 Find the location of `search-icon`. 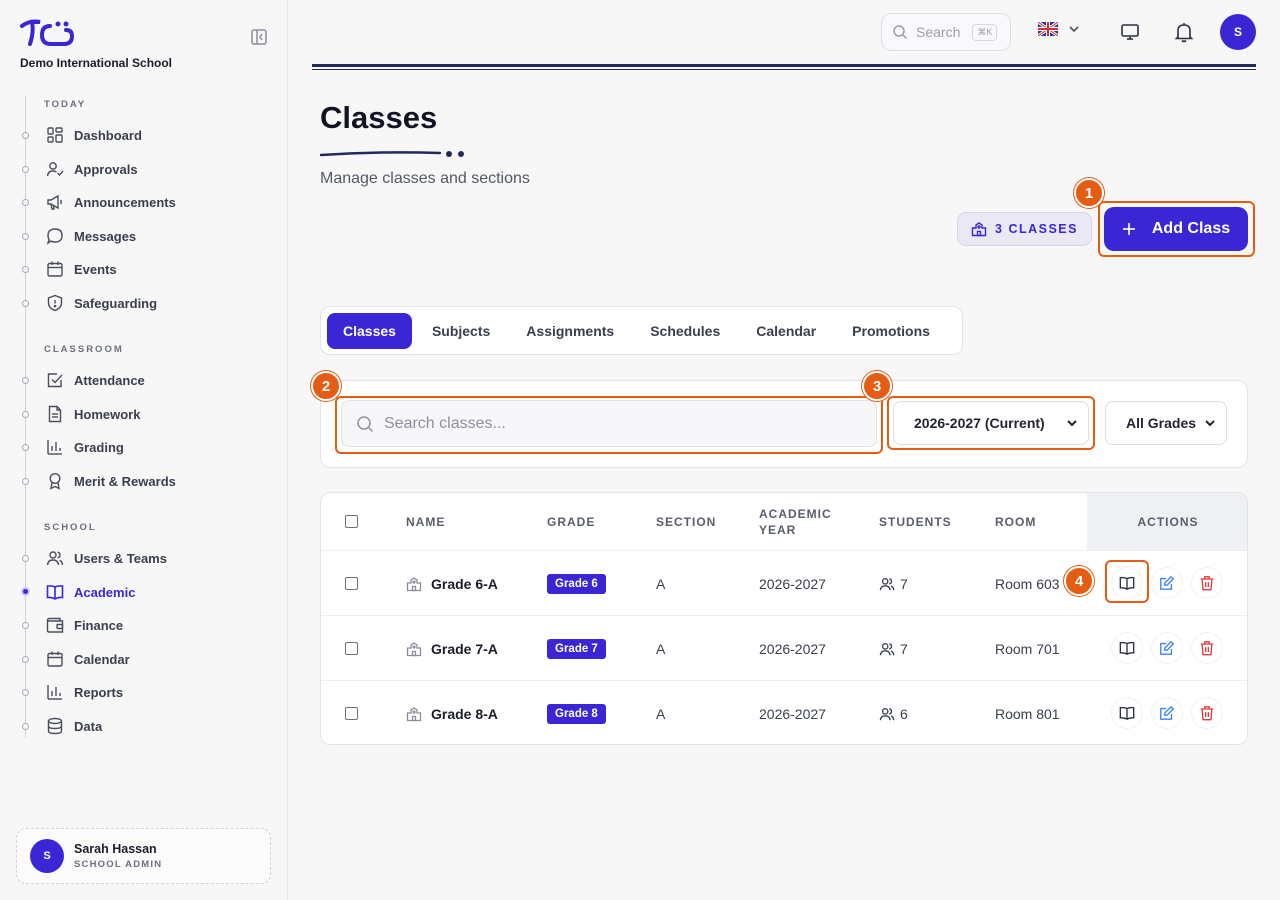

search-icon is located at coordinates (365, 423).